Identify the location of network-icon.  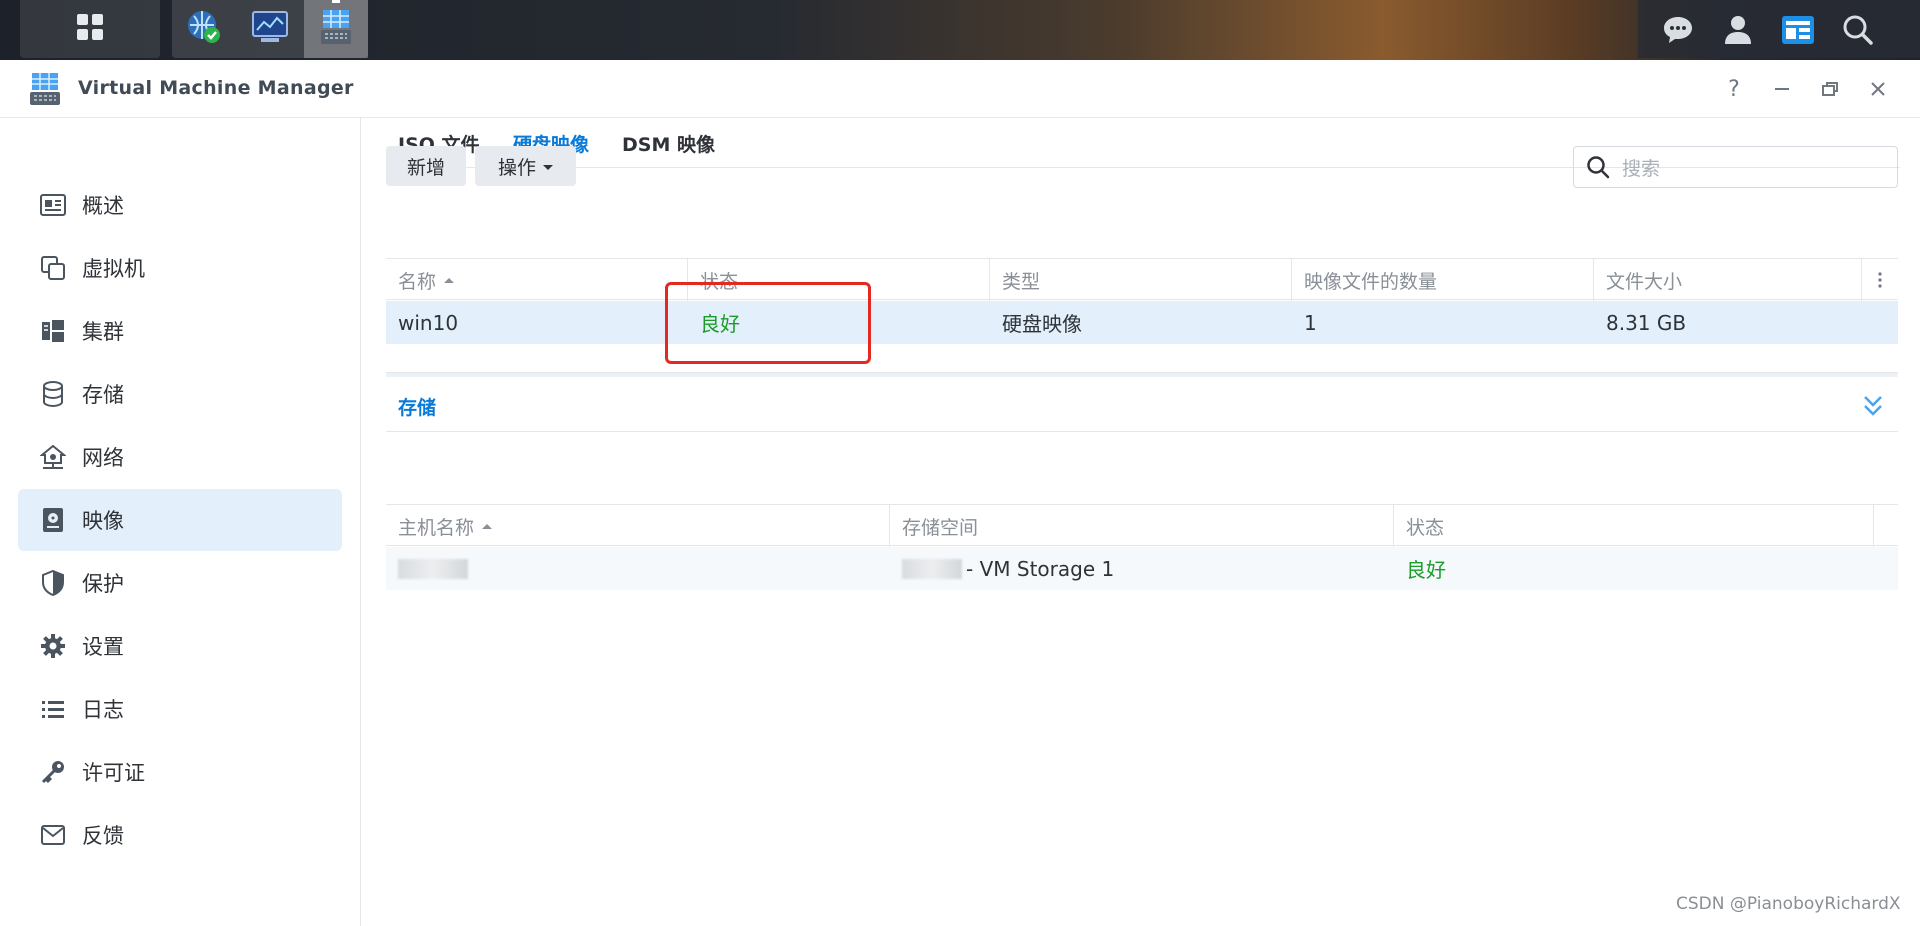
(53, 457).